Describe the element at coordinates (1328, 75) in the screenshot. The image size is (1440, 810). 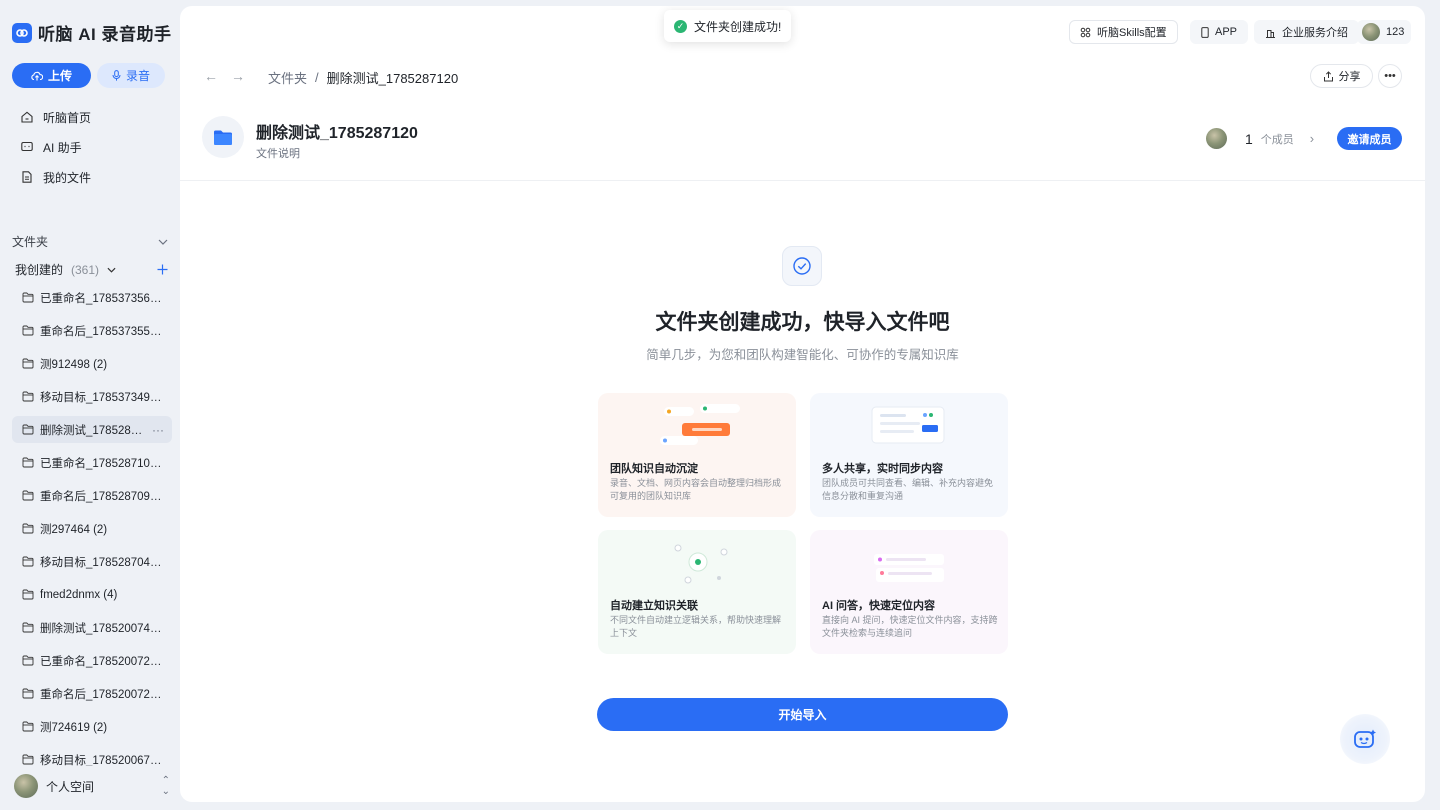
I see `share-icon` at that location.